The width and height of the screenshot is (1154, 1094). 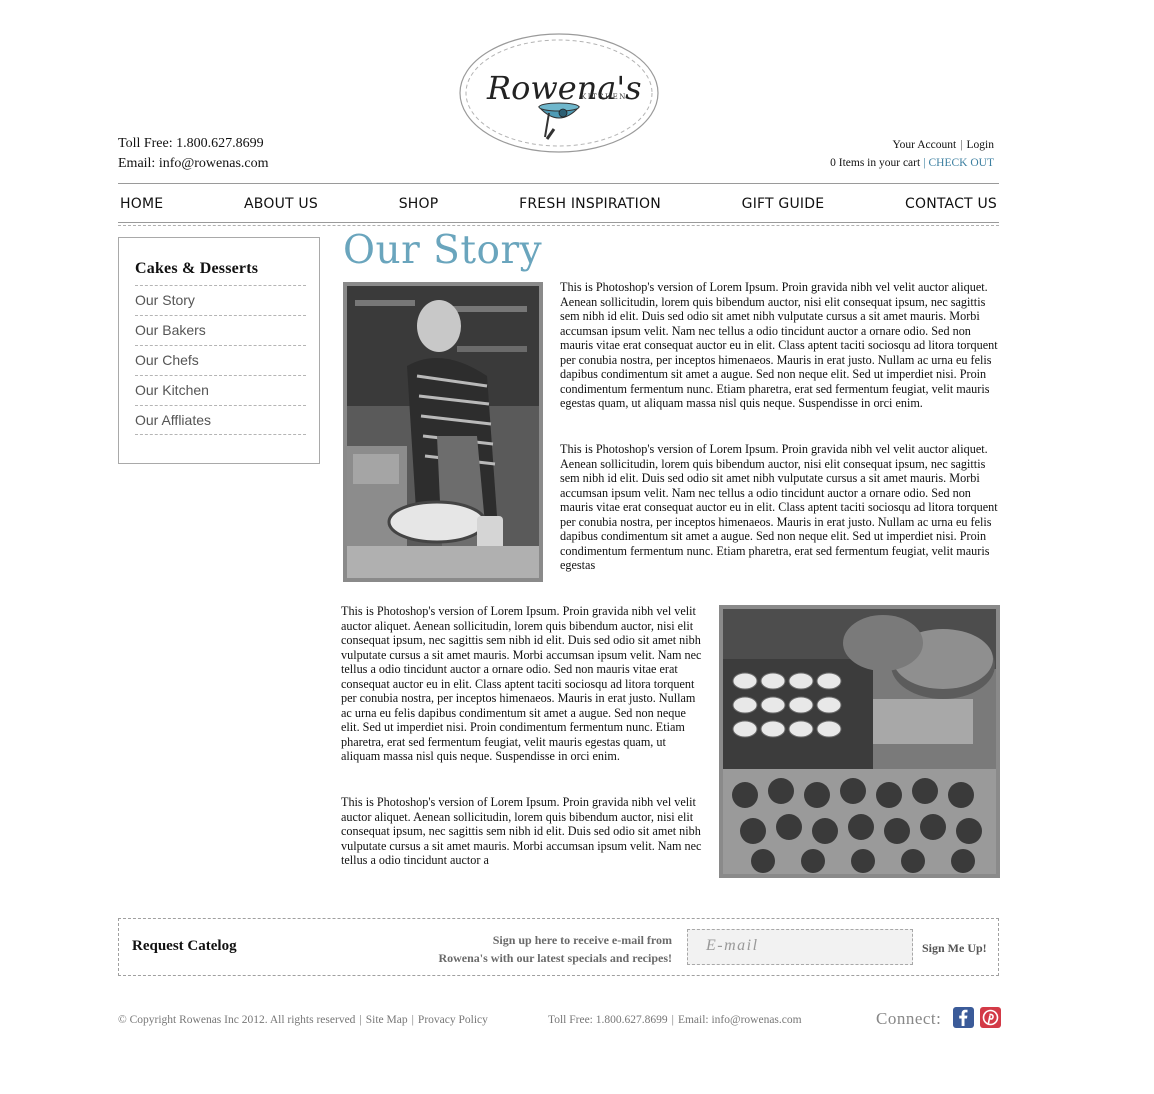 I want to click on cart-status: 0 Items in your cart, so click(x=875, y=163).